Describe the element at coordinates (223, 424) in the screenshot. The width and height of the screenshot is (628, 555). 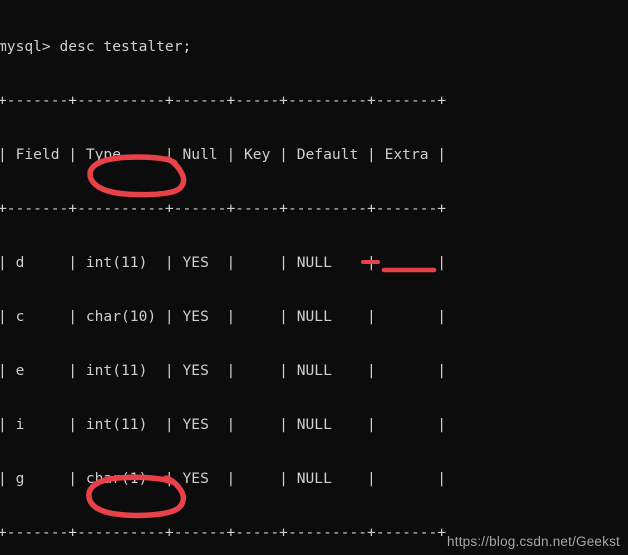
I see `terminal-line: | i | int(11) | YES | | NULL | |` at that location.